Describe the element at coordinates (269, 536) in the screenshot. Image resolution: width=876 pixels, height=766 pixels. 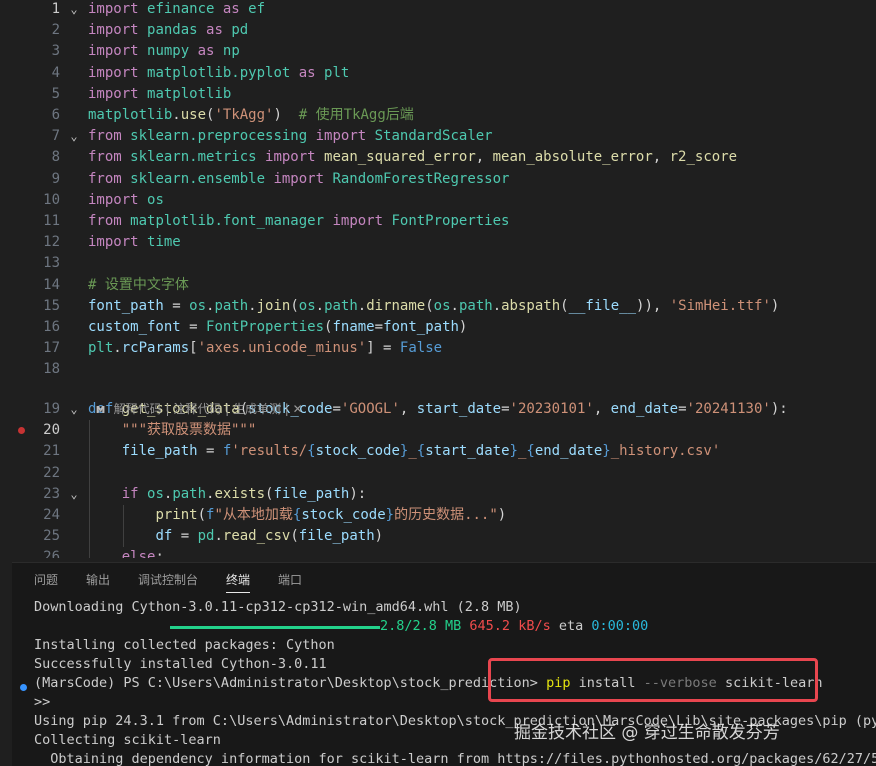
I see `code-text: df = pd.read_csv(file_path)` at that location.